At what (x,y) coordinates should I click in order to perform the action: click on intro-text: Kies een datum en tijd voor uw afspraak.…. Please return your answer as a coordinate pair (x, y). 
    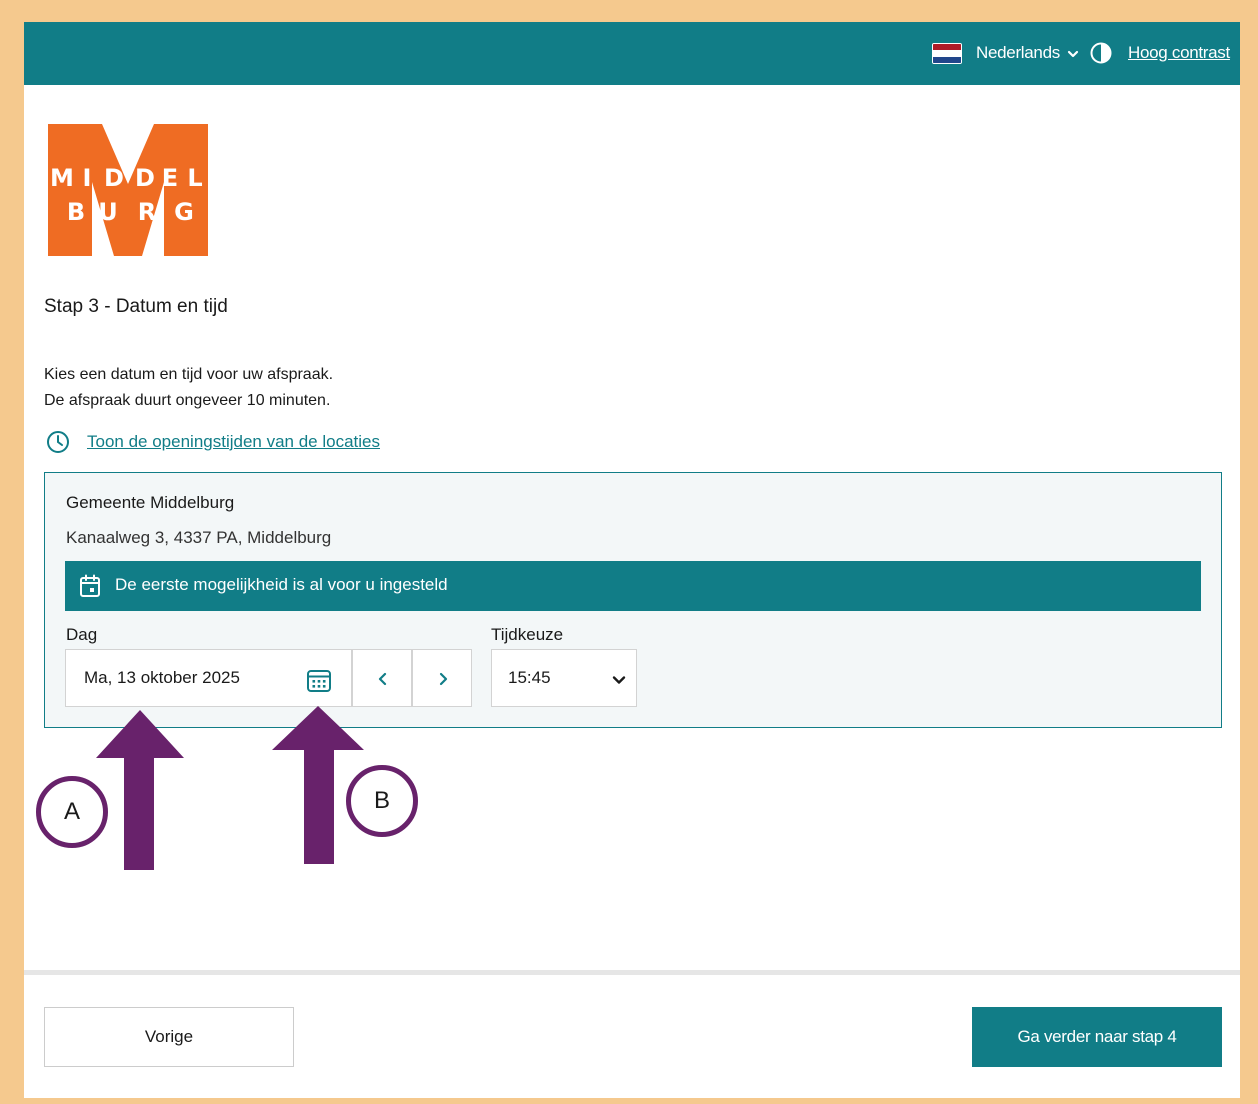
    Looking at the image, I should click on (188, 388).